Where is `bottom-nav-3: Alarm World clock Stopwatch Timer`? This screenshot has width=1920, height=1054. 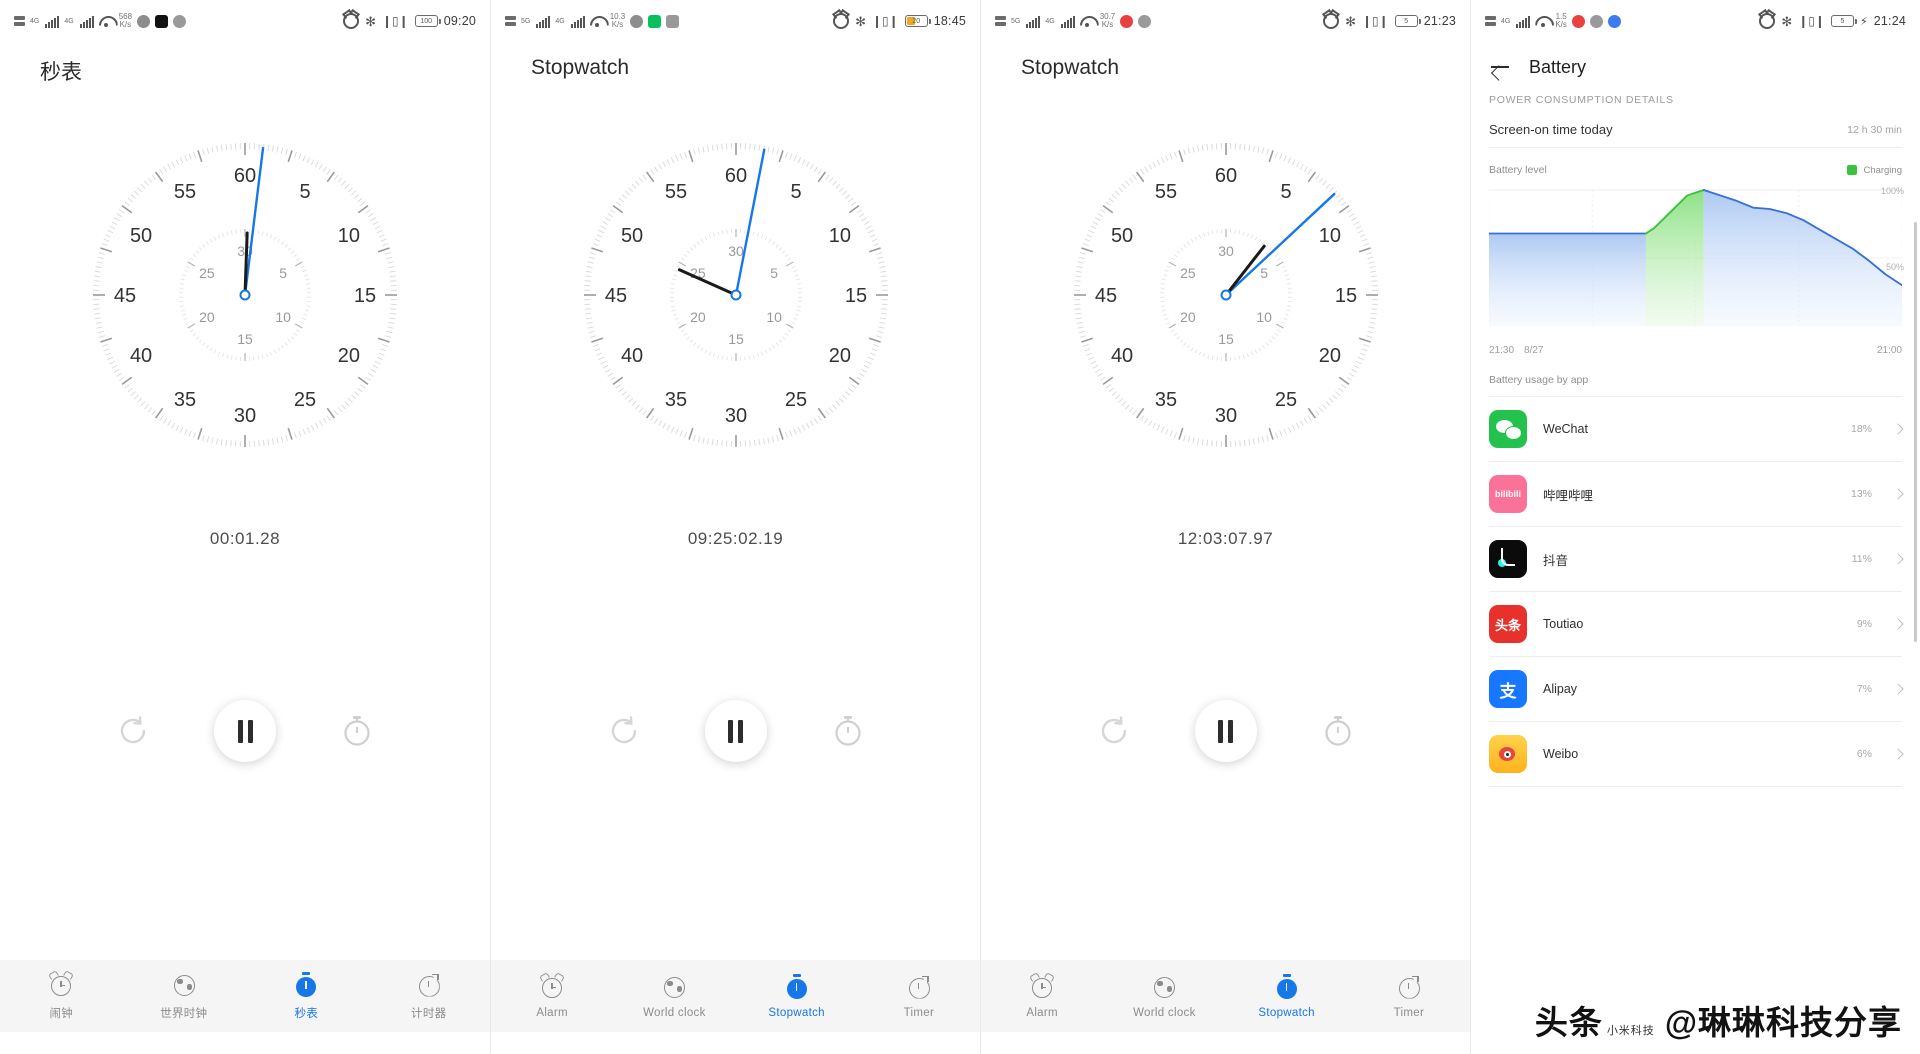
bottom-nav-3: Alarm World clock Stopwatch Timer is located at coordinates (1225, 996).